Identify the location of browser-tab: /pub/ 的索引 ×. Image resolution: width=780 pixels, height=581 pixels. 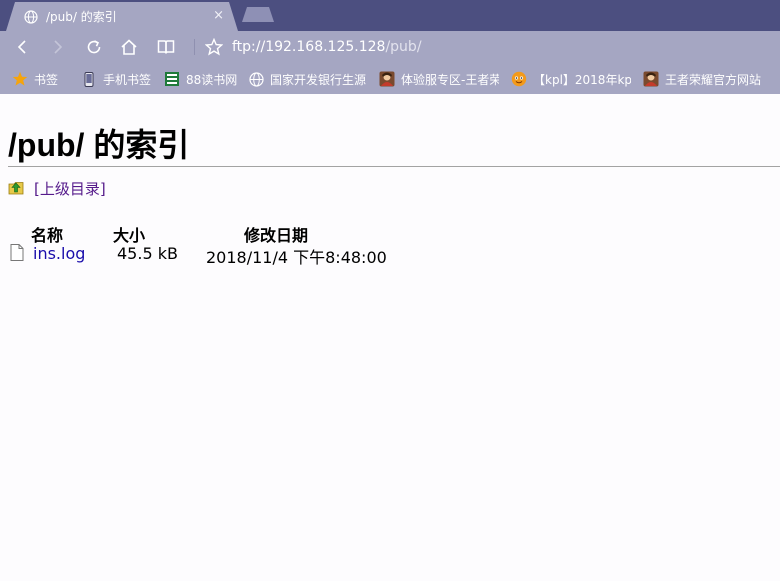
(122, 16).